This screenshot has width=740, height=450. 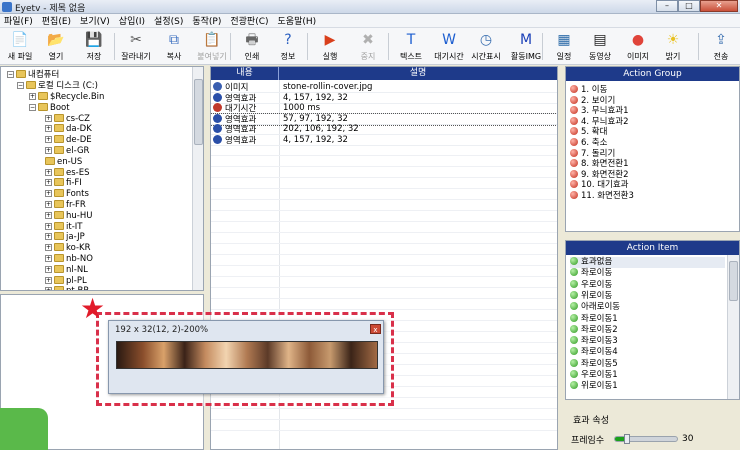 I want to click on toolbar-schedule-button: ▦ 일정, so click(x=564, y=46).